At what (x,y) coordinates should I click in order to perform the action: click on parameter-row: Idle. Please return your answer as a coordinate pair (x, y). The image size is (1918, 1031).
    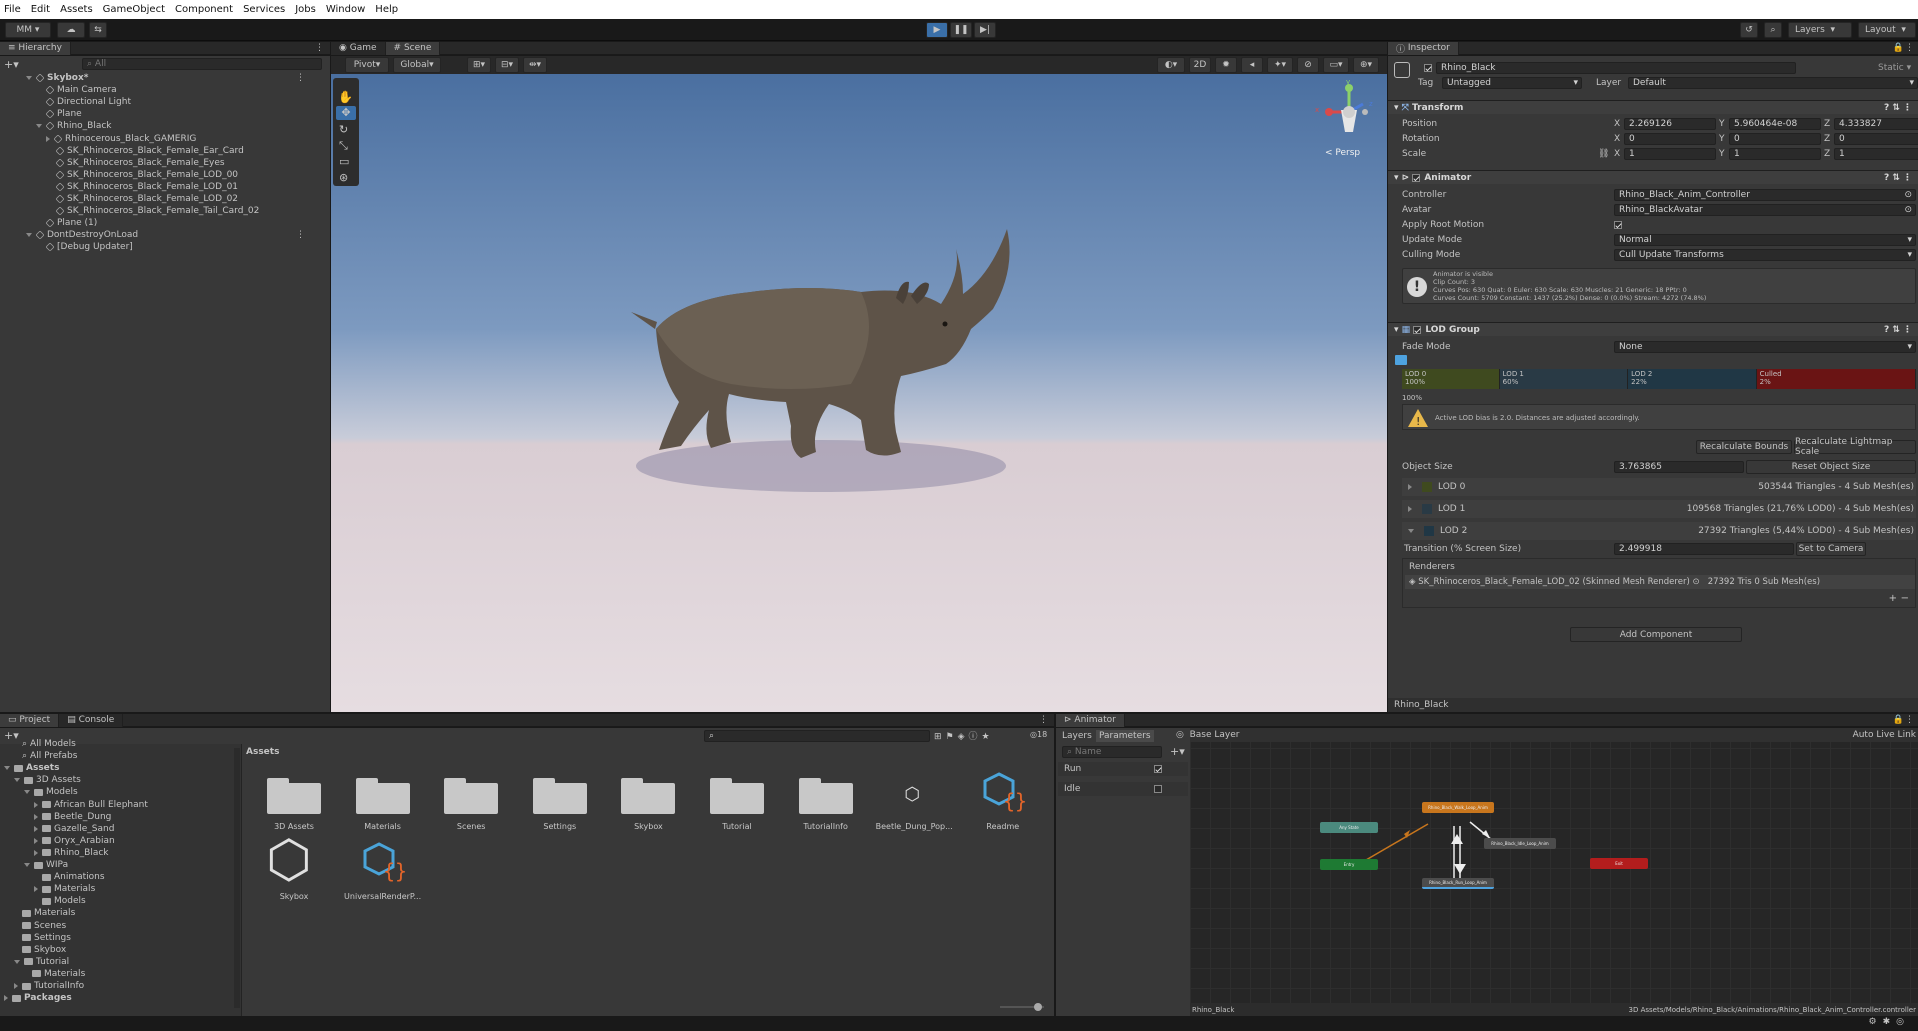
    Looking at the image, I should click on (1123, 789).